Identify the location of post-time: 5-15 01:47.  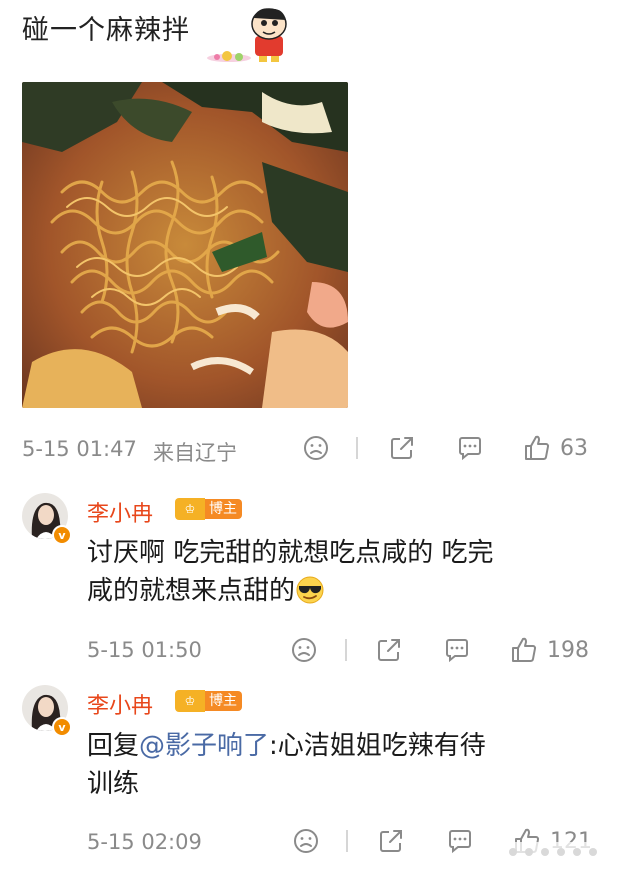
(79, 449).